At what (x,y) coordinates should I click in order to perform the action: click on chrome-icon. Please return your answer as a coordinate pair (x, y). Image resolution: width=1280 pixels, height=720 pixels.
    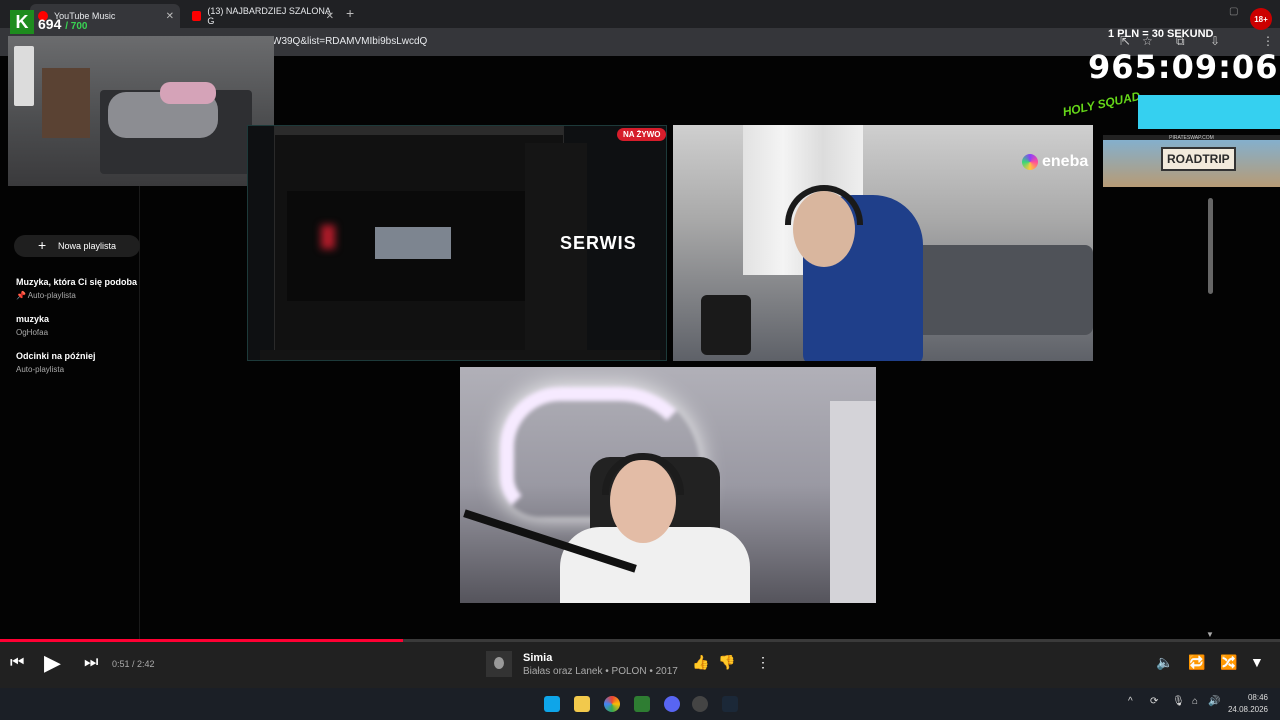
    Looking at the image, I should click on (612, 704).